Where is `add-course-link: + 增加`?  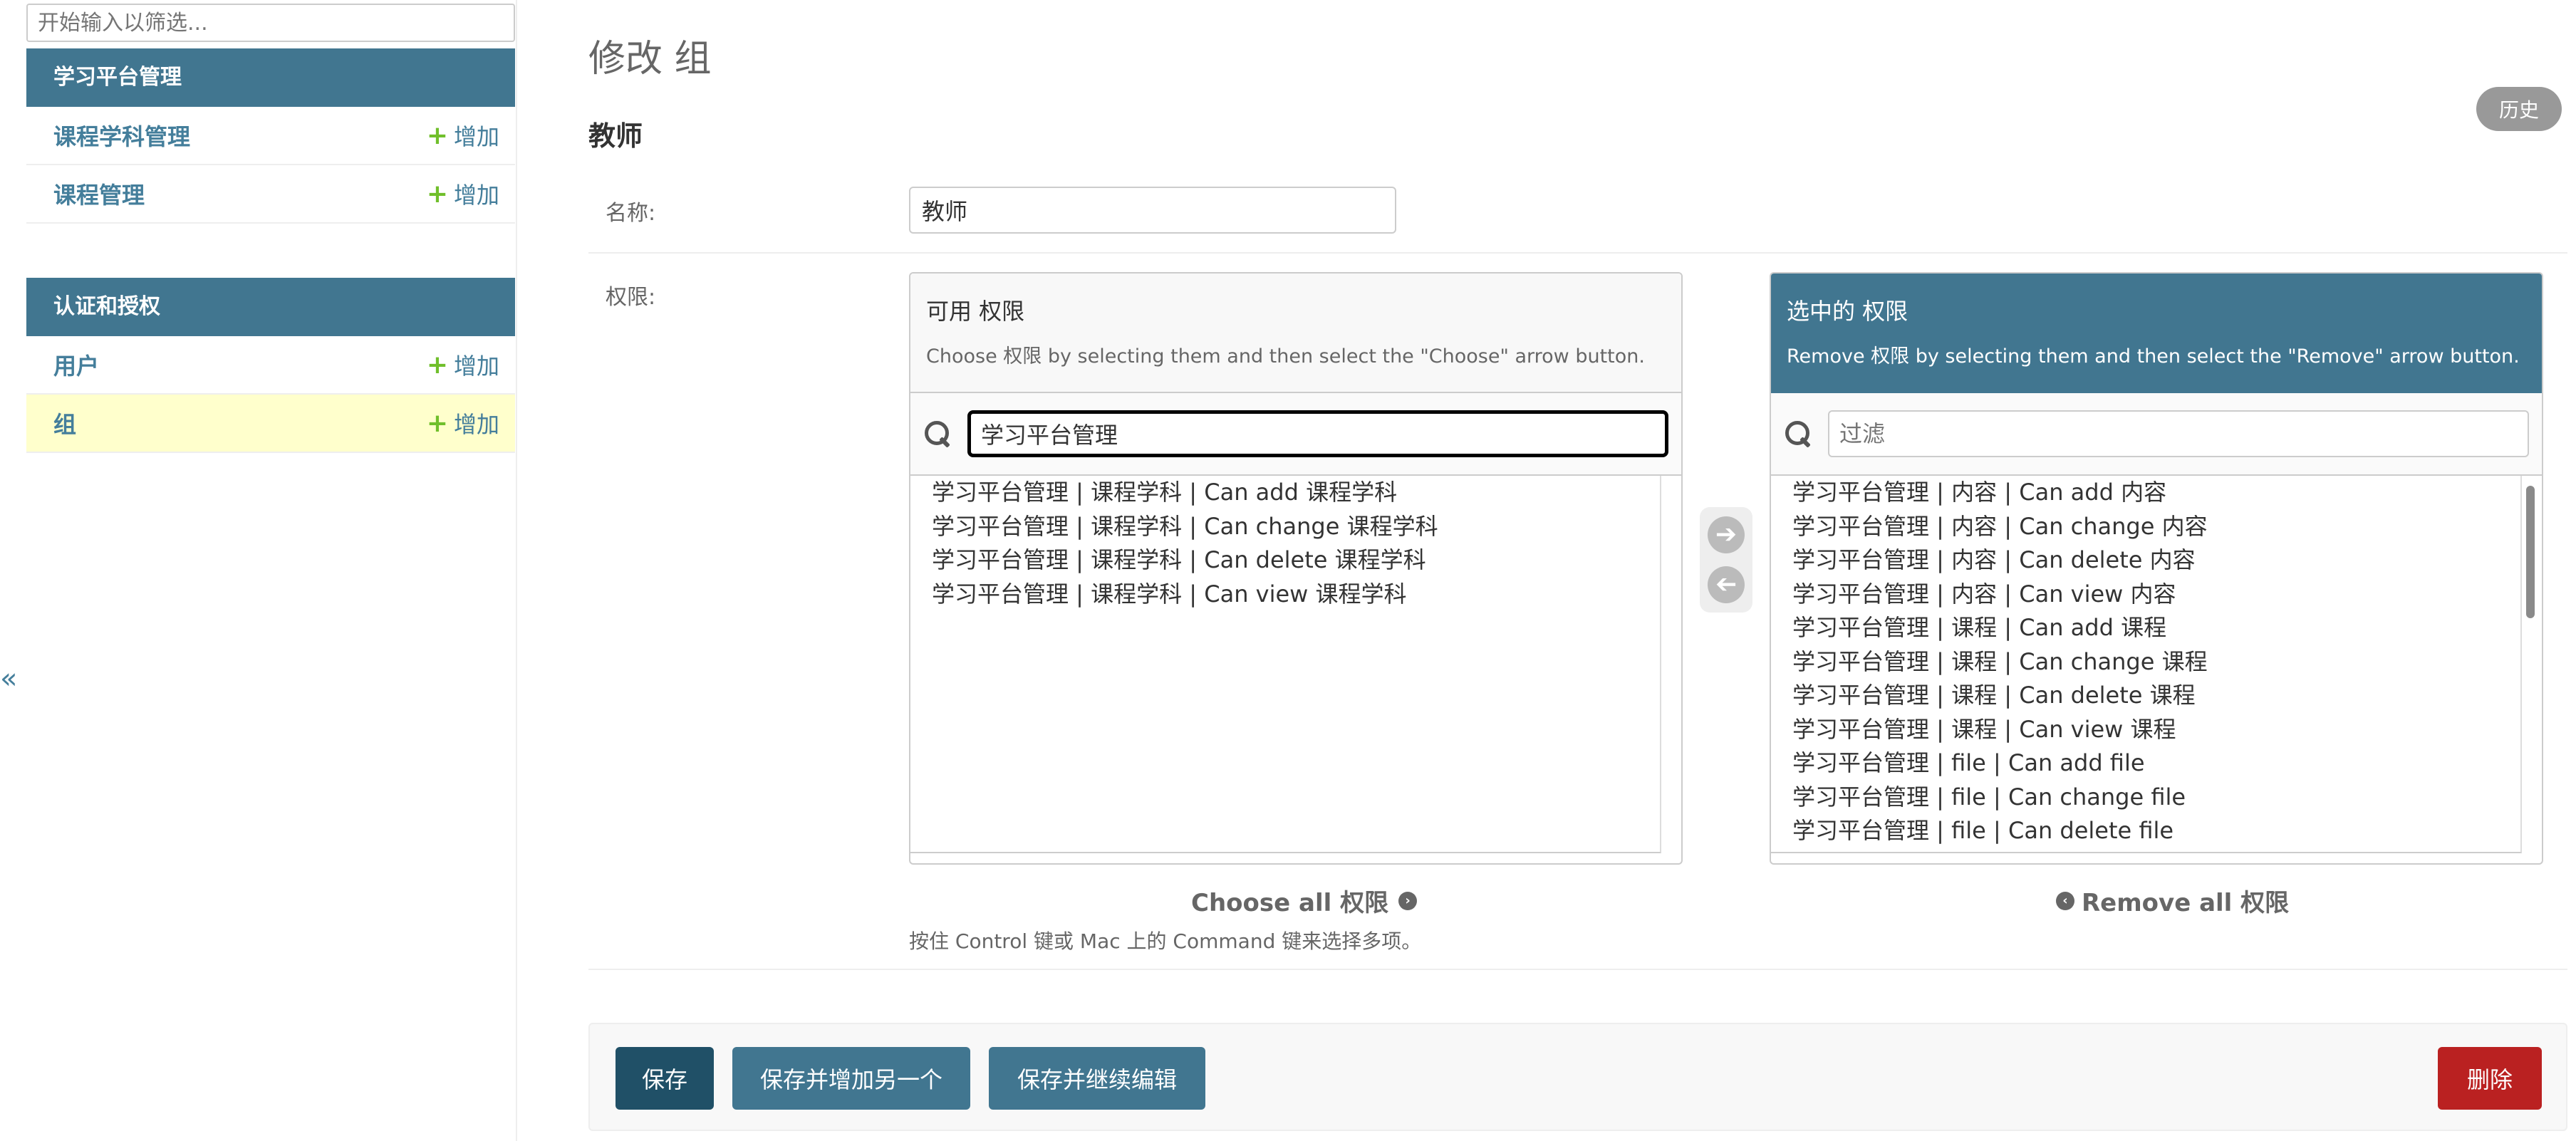
add-course-link: + 增加 is located at coordinates (463, 193).